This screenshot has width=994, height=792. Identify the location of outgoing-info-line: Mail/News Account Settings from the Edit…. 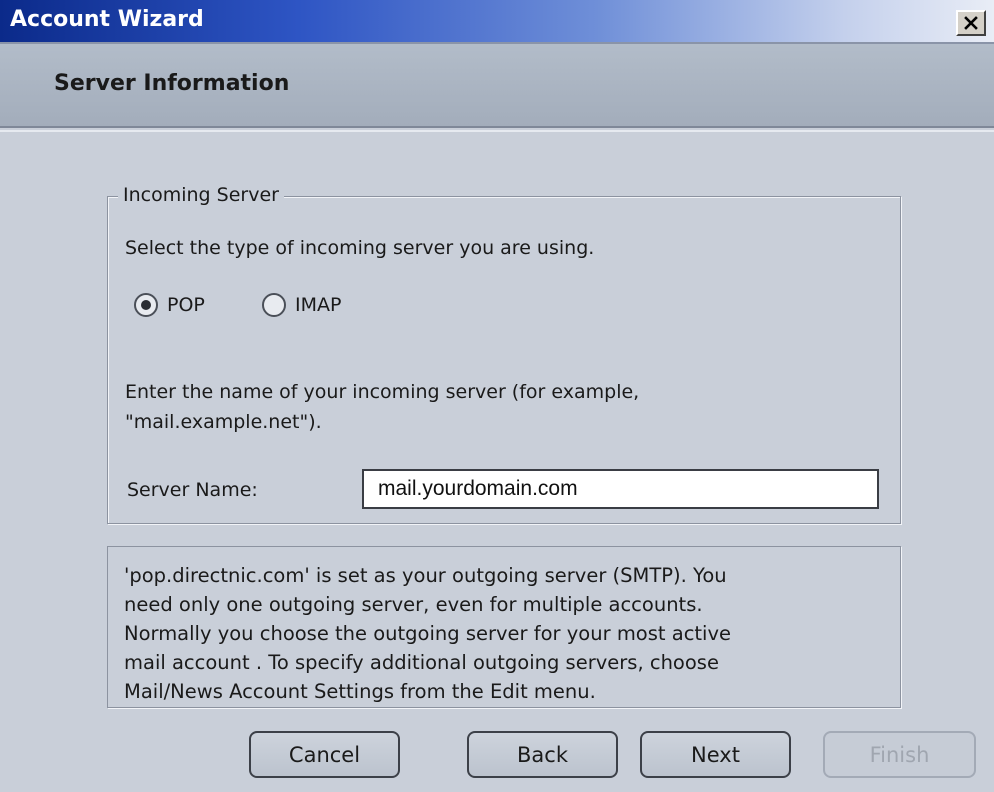
(360, 691).